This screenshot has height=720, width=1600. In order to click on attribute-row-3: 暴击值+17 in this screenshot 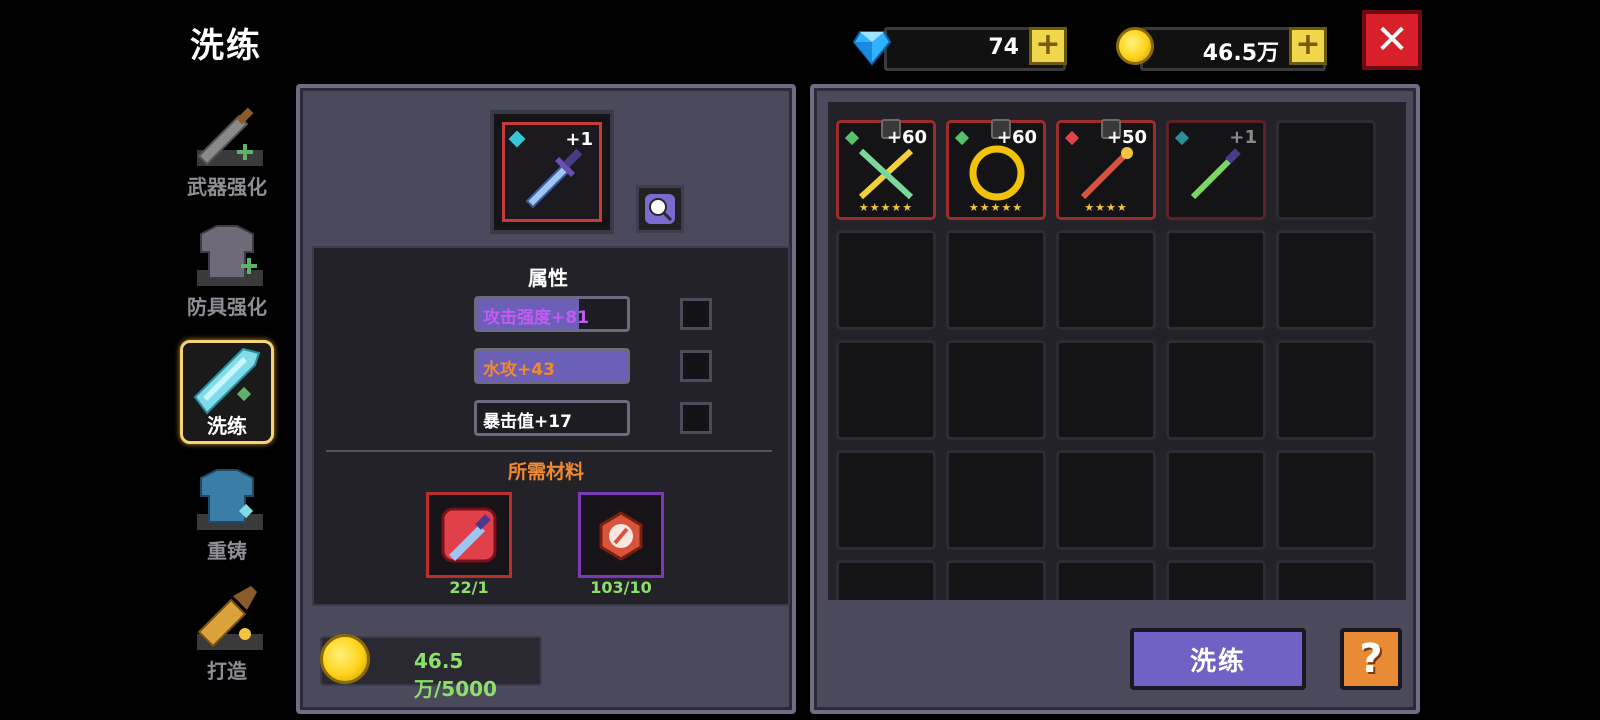, I will do `click(552, 418)`.